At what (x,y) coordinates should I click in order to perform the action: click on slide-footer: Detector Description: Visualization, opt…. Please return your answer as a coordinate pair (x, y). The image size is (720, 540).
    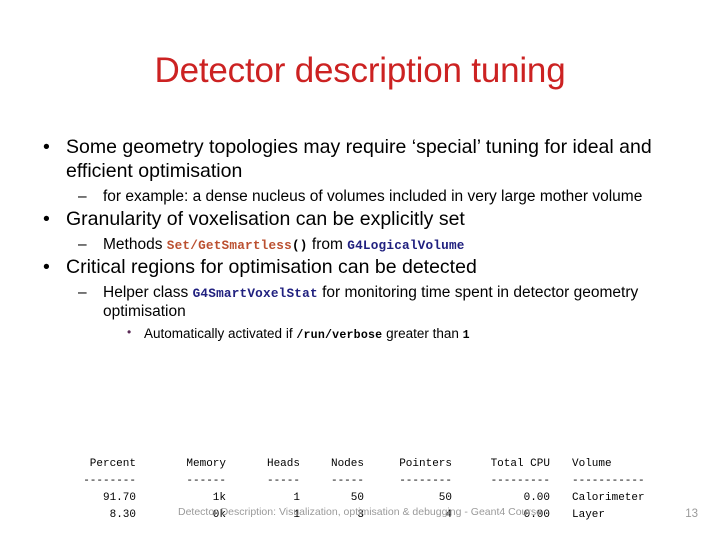
    Looking at the image, I should click on (359, 512).